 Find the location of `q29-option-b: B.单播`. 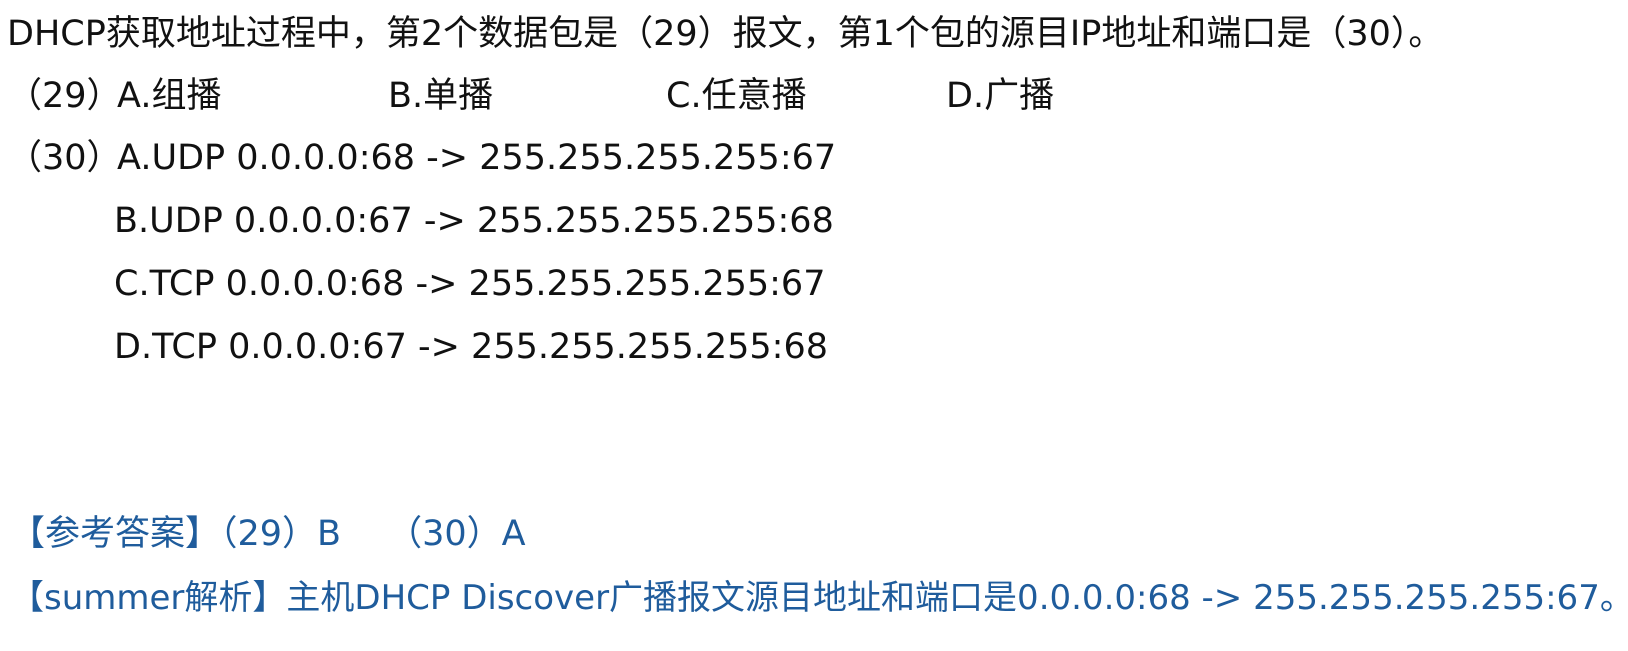

q29-option-b: B.单播 is located at coordinates (441, 96).